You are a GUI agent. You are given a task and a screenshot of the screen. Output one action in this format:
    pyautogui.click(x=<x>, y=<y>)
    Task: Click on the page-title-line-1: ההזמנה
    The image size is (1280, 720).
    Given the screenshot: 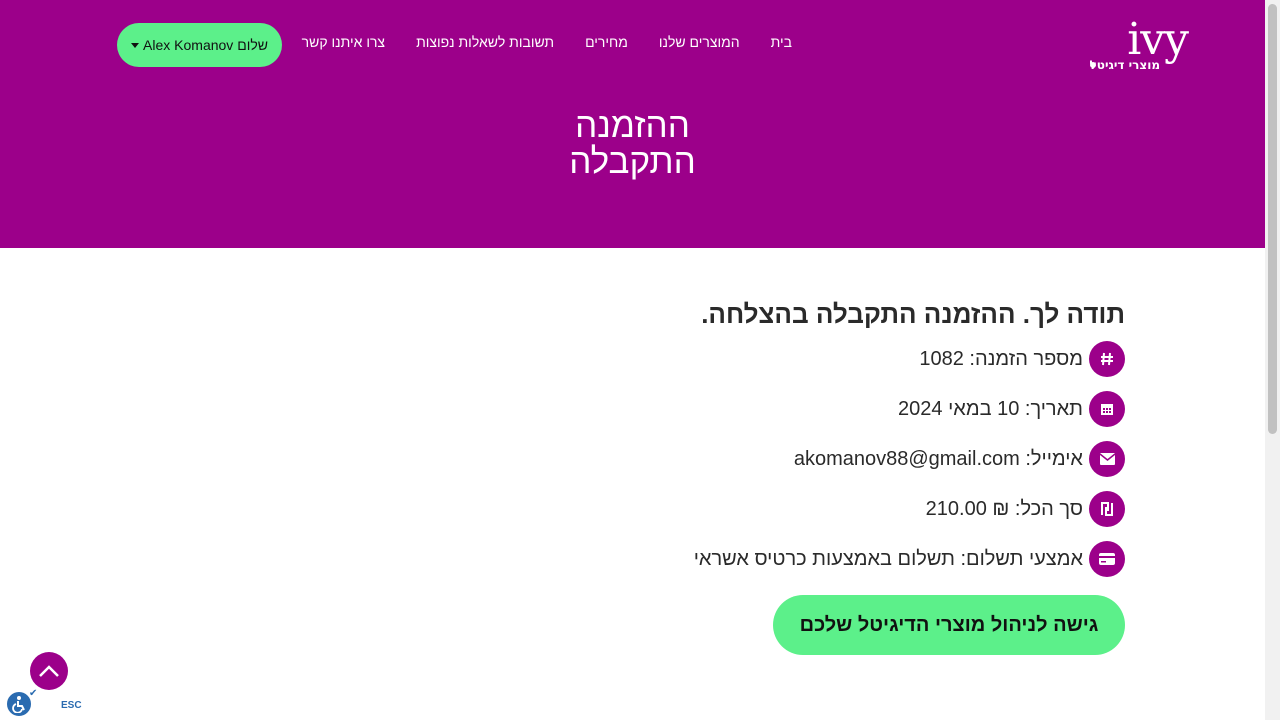 What is the action you would take?
    pyautogui.click(x=632, y=125)
    